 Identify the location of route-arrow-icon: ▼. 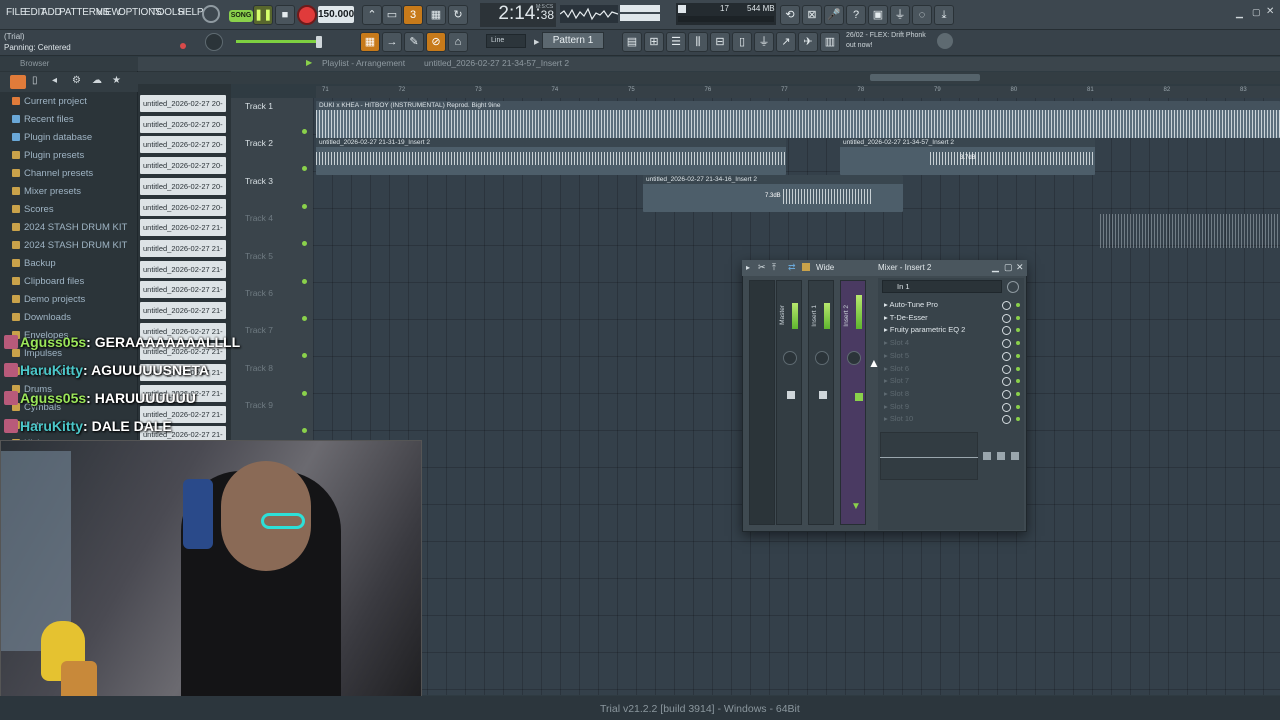
(856, 506).